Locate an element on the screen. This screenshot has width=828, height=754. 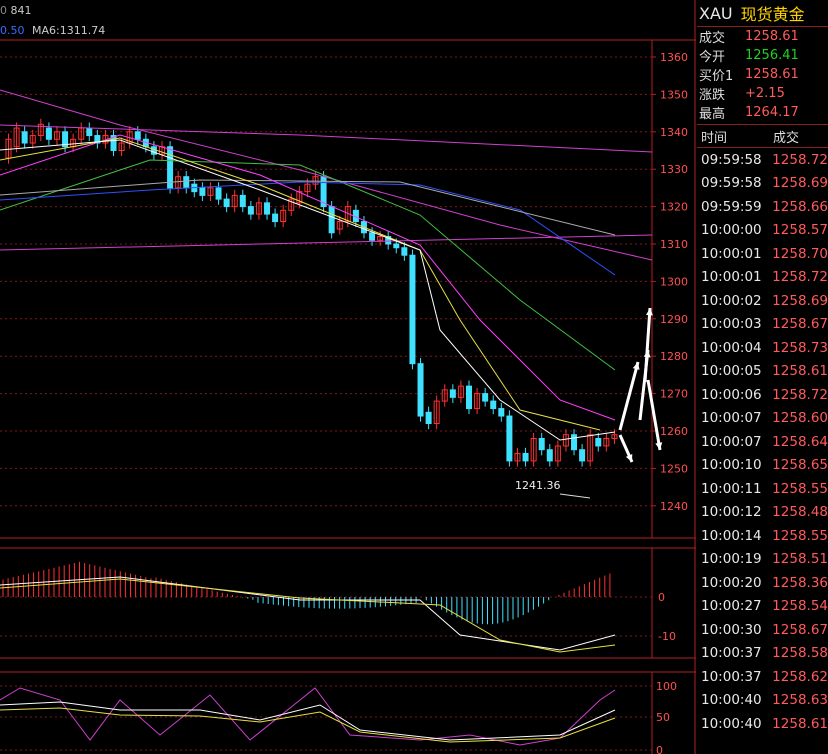
tick-time: 10:00:07 is located at coordinates (731, 441).